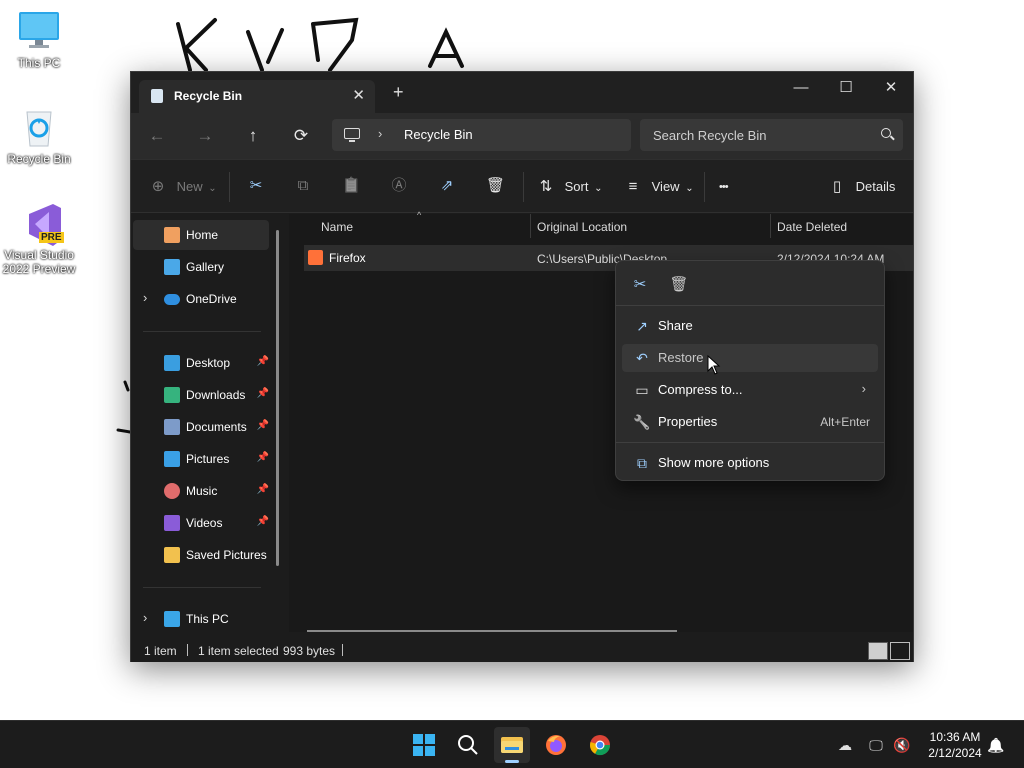 This screenshot has width=1024, height=768. What do you see at coordinates (750, 463) in the screenshot?
I see `menu-item-show-more-options: ⧉ Show more options` at bounding box center [750, 463].